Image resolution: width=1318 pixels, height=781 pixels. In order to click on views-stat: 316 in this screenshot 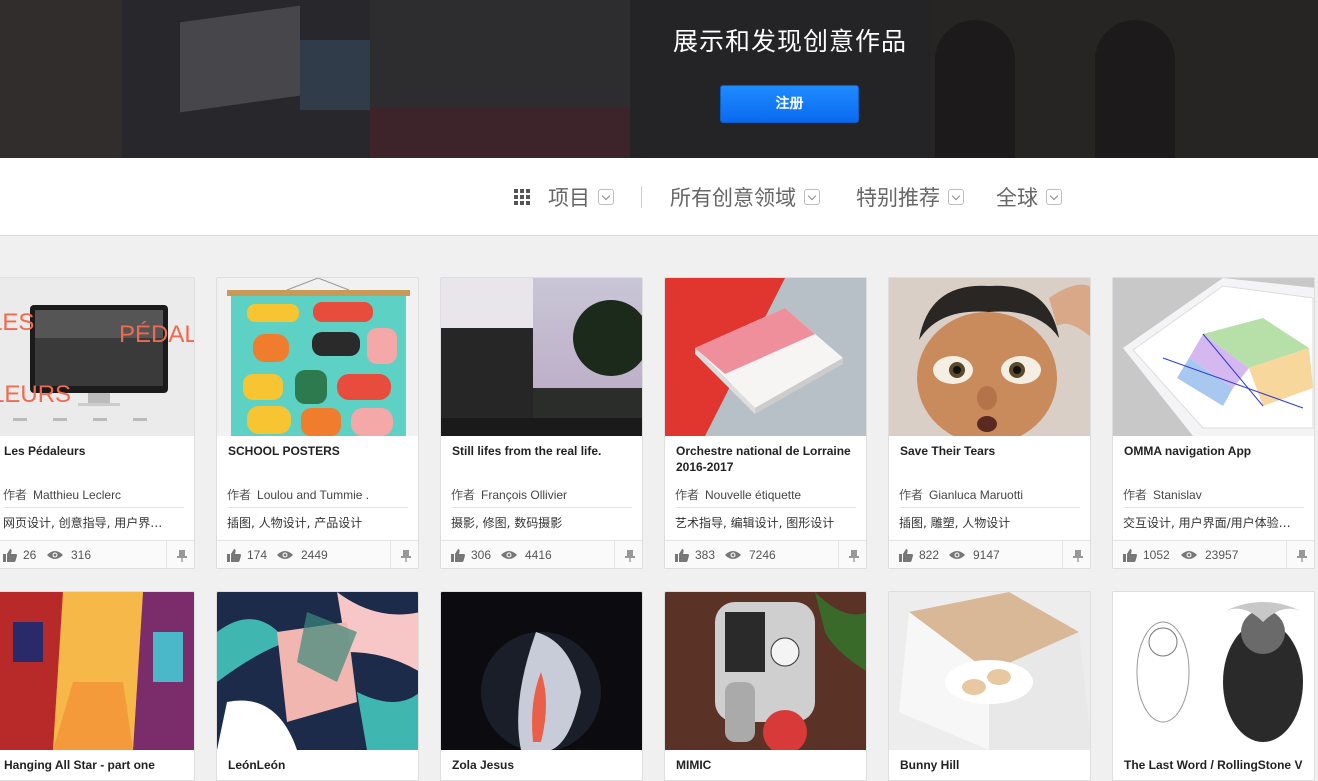, I will do `click(69, 555)`.